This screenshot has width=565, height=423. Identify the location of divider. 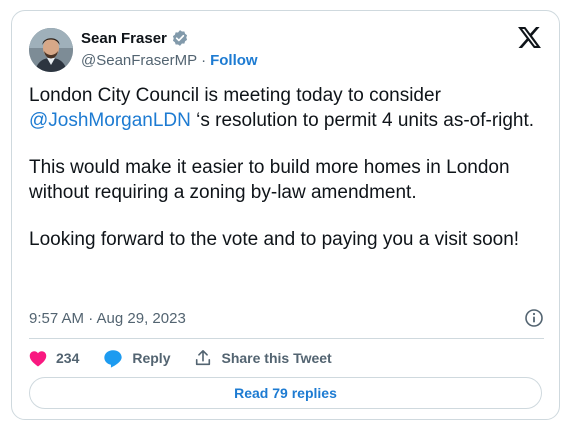
(286, 338).